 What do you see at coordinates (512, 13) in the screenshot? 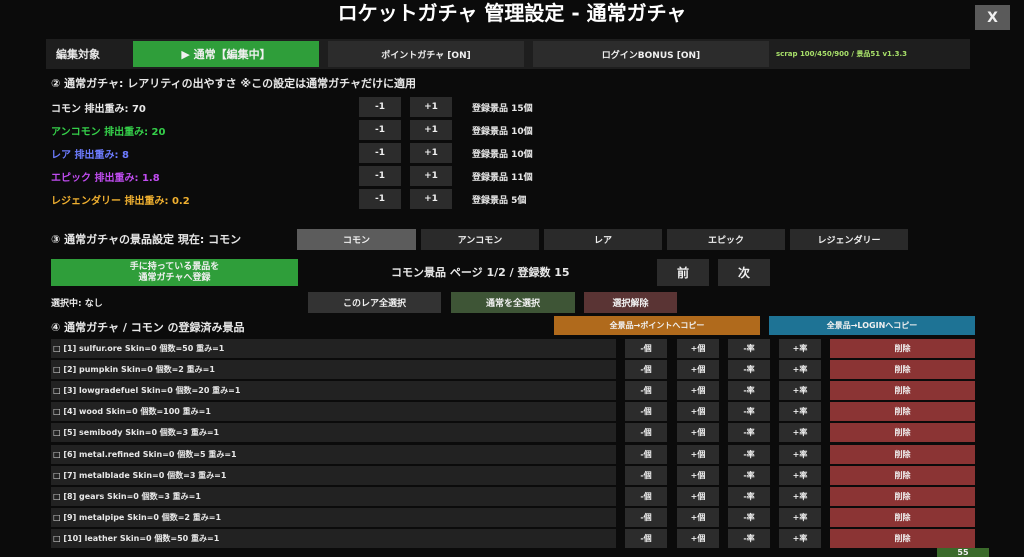
I see `page-title: ロケットガチャ 管理設定 - 通常ガチャ` at bounding box center [512, 13].